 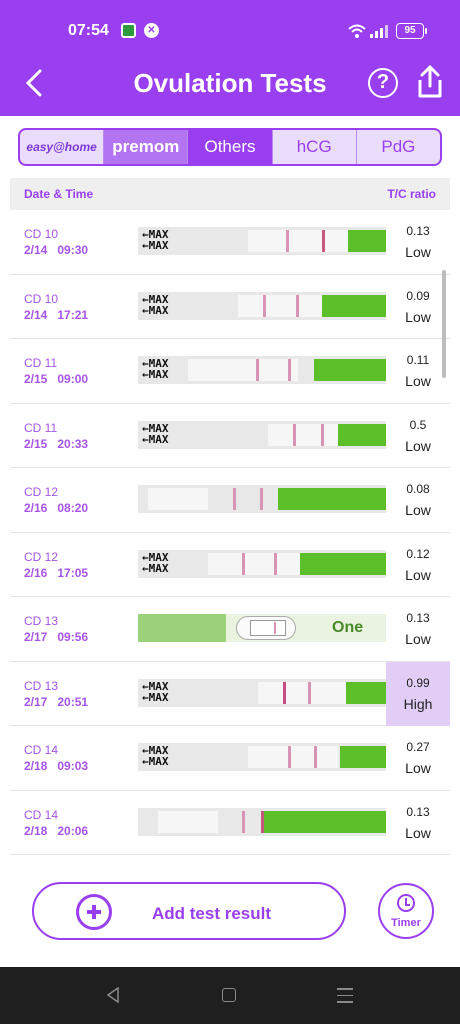 What do you see at coordinates (418, 703) in the screenshot?
I see `tc-ratio-level: High` at bounding box center [418, 703].